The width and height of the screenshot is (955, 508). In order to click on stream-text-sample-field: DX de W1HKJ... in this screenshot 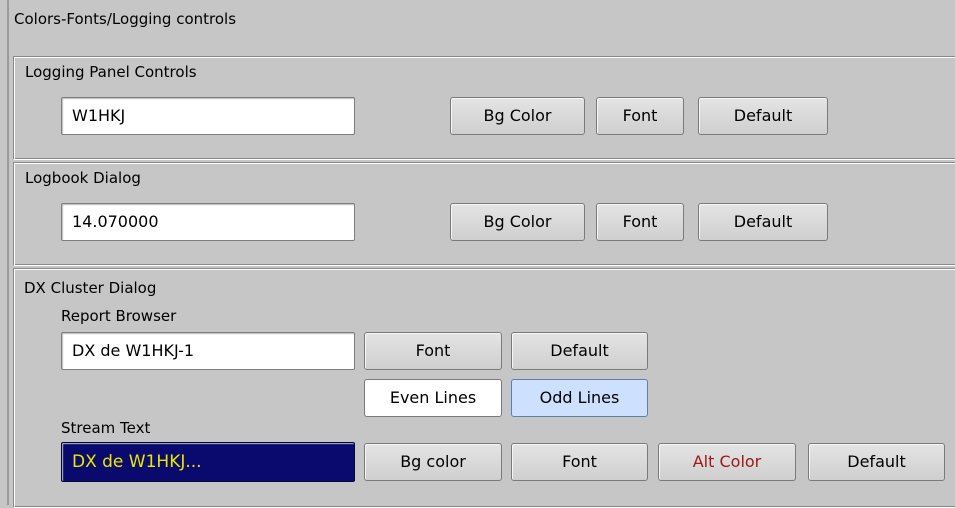, I will do `click(208, 462)`.